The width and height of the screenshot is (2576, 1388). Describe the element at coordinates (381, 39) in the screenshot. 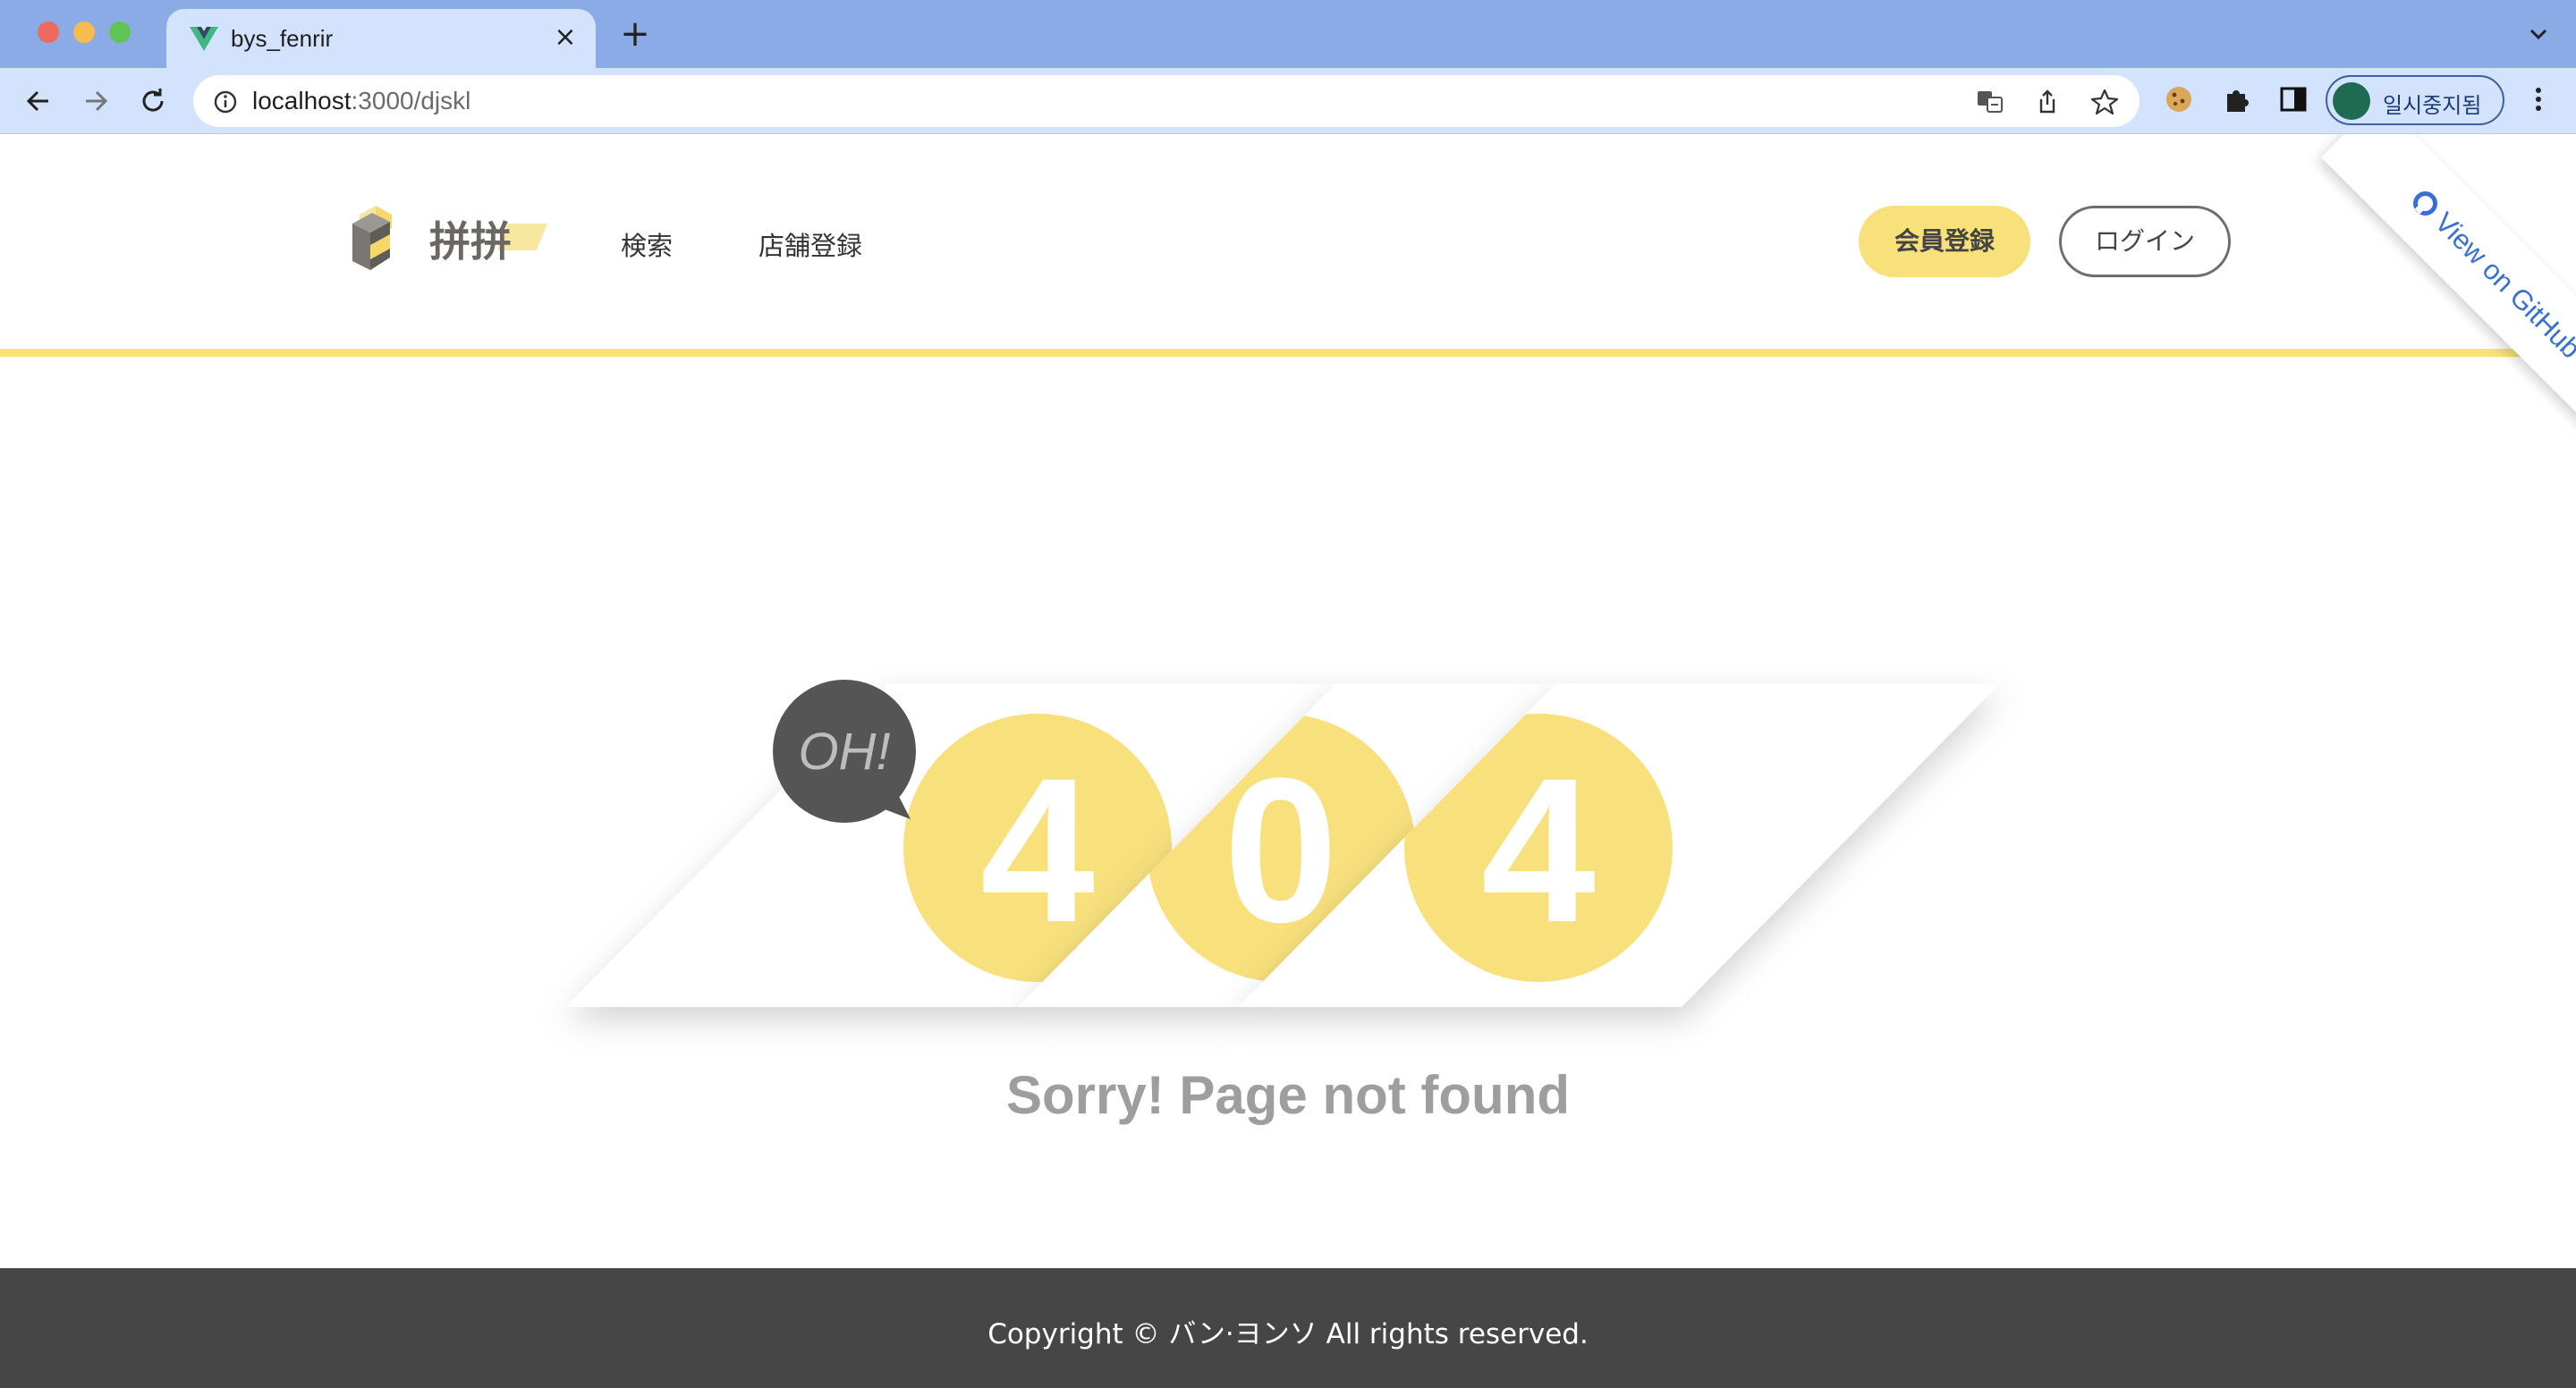

I see `browser-tab: bys_fenrir ×` at that location.